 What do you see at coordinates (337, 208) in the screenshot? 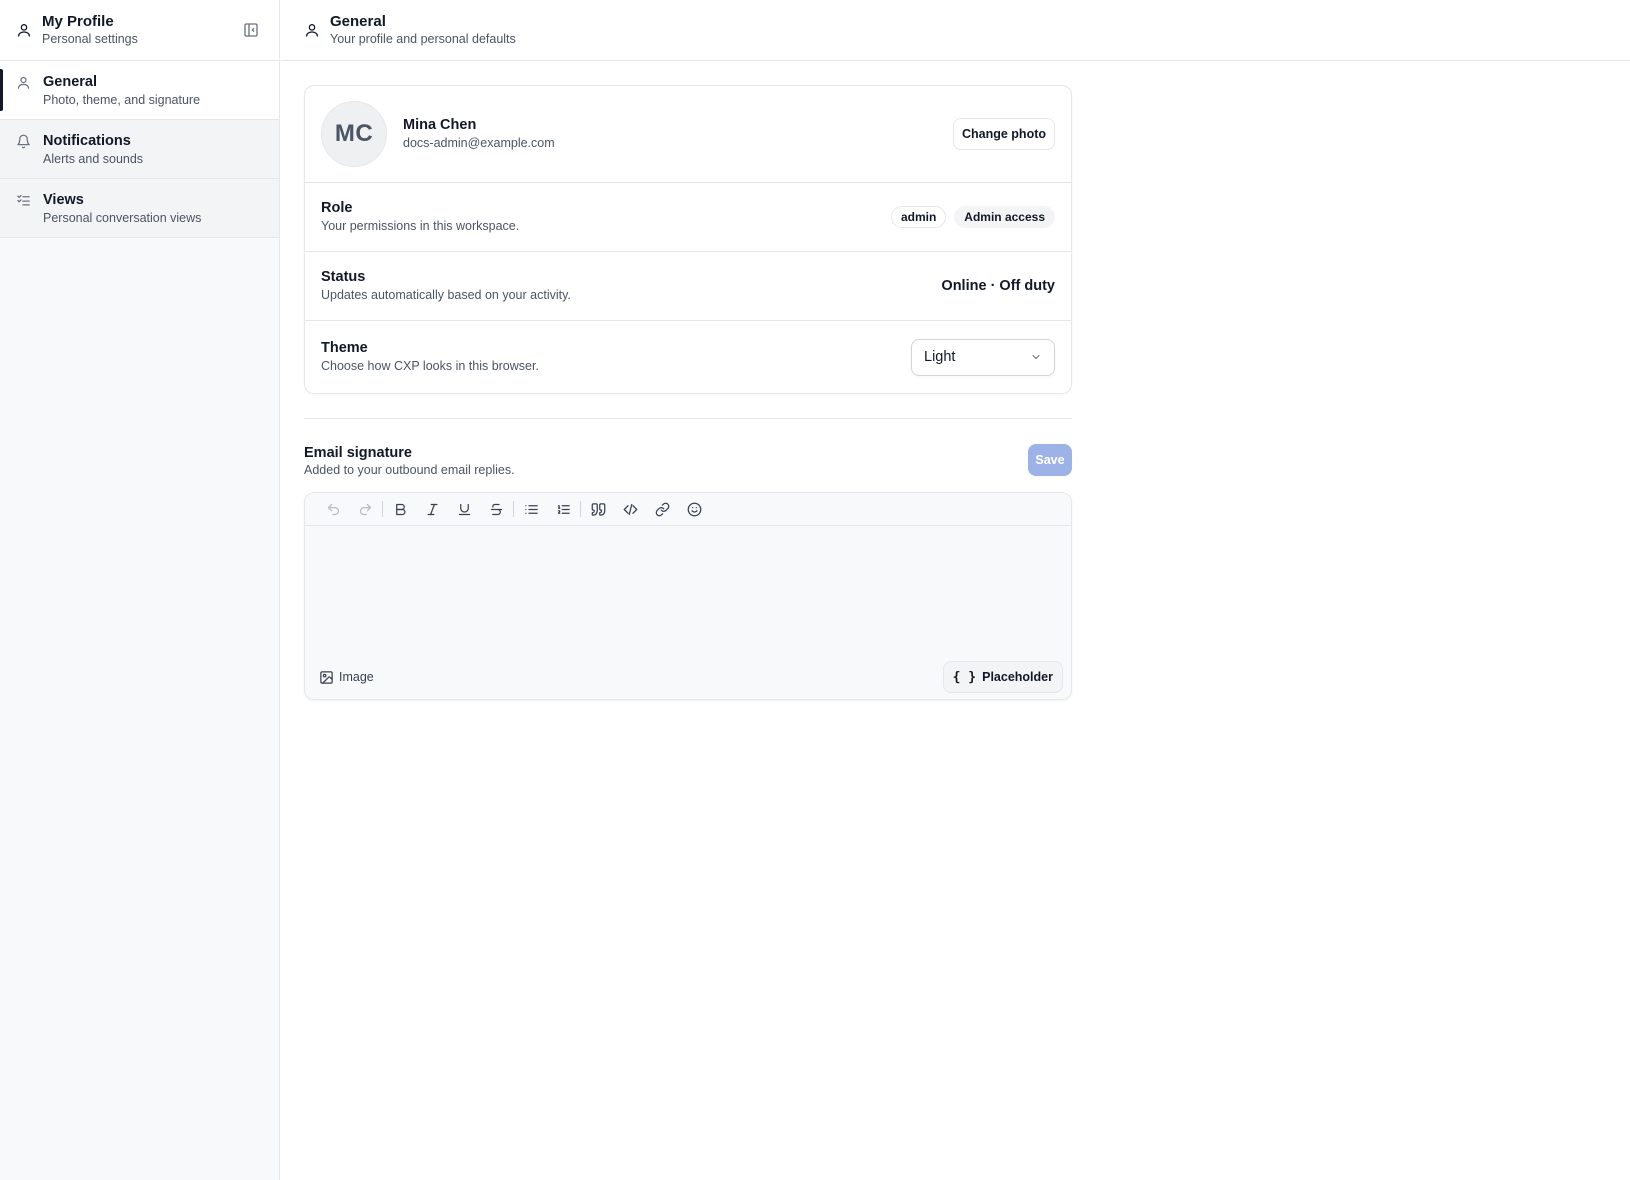
I see `role-title: Role` at bounding box center [337, 208].